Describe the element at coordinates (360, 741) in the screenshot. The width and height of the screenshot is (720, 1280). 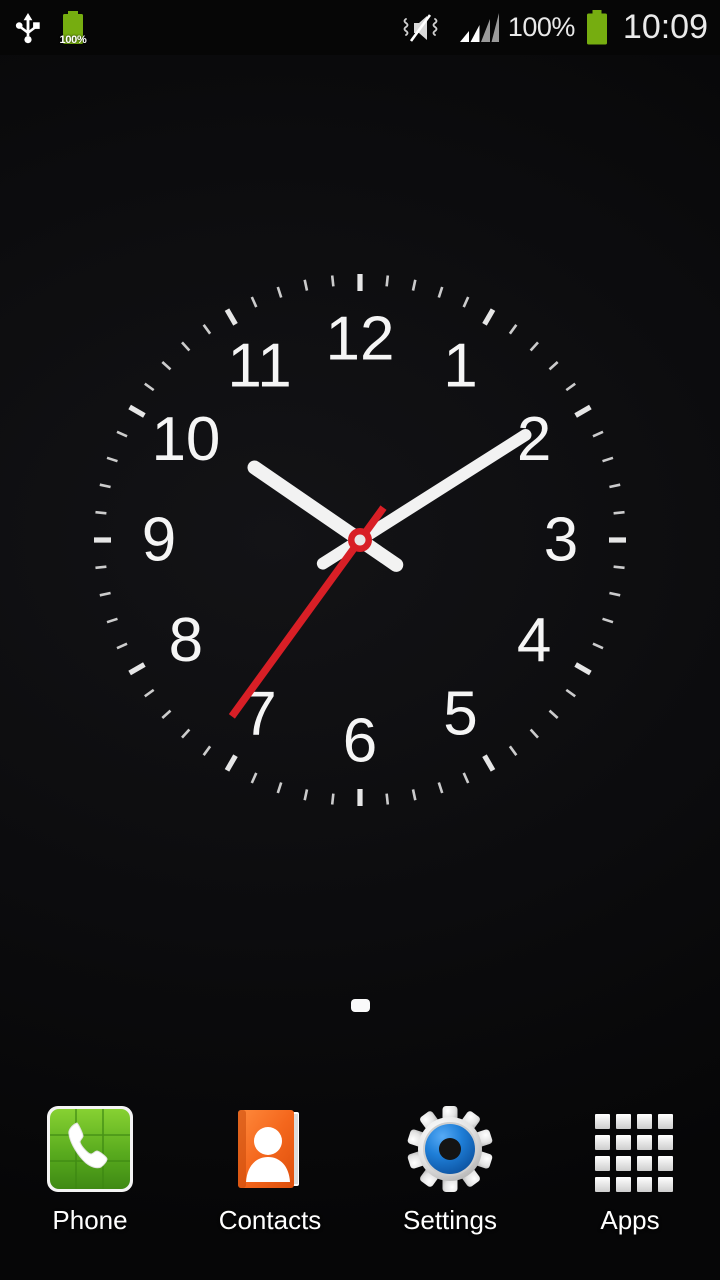
I see `clock-numeral-6: 6` at that location.